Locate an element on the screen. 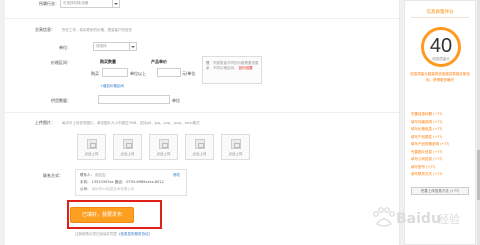  min-quantity-input is located at coordinates (115, 72).